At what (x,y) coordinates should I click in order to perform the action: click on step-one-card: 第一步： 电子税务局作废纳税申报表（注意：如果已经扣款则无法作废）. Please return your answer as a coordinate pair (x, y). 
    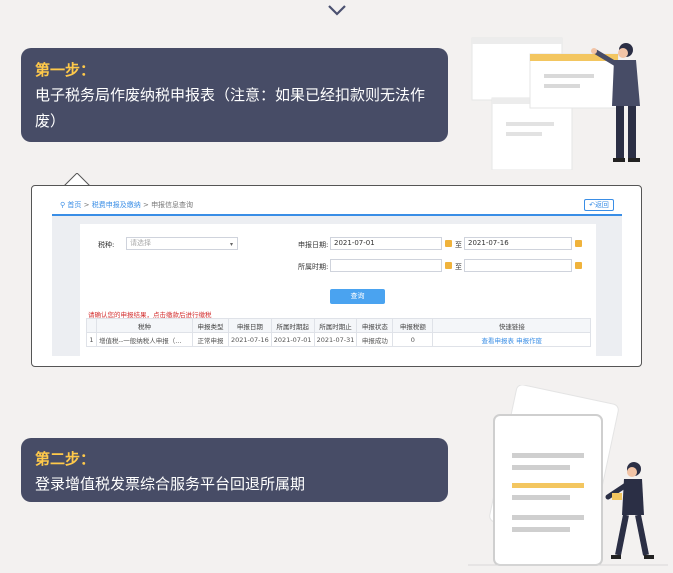
    Looking at the image, I should click on (234, 95).